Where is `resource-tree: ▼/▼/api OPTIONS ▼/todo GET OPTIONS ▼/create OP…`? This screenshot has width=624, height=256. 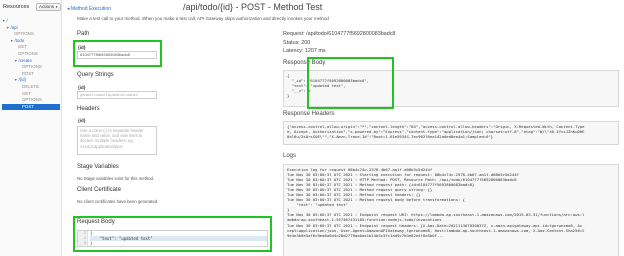
resource-tree: ▼/▼/api OPTIONS ▼/todo GET OPTIONS ▼/create OP… is located at coordinates (31, 64).